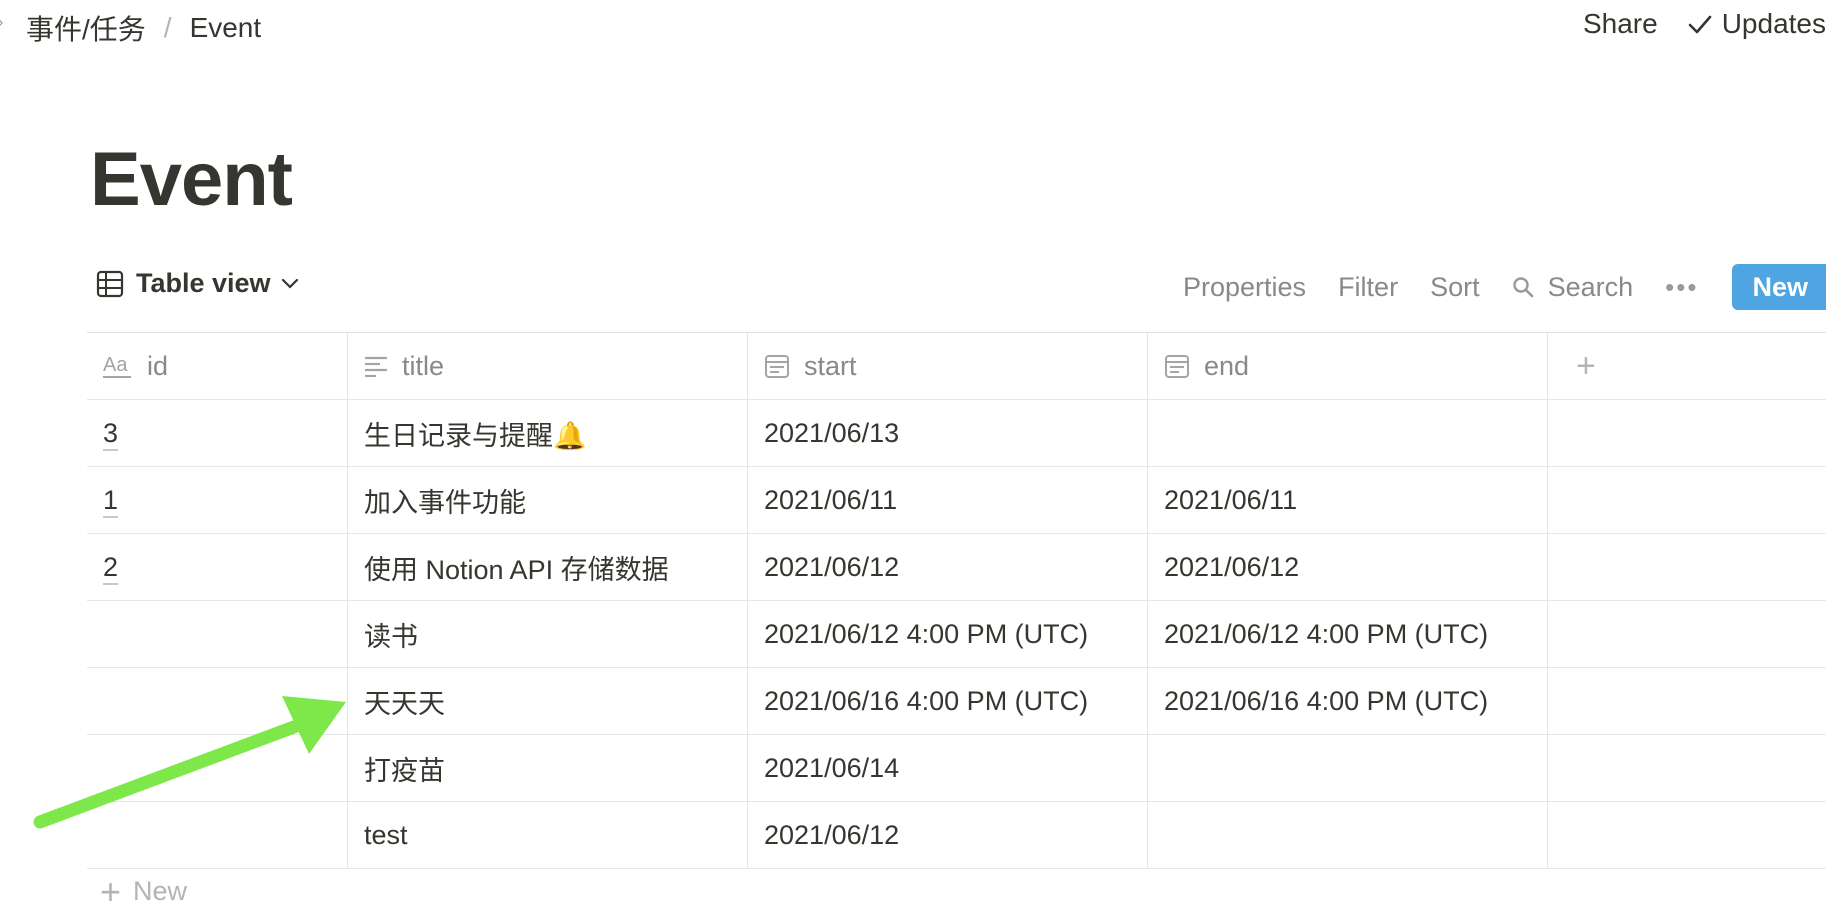  What do you see at coordinates (160, 891) in the screenshot?
I see `add-row-label: New` at bounding box center [160, 891].